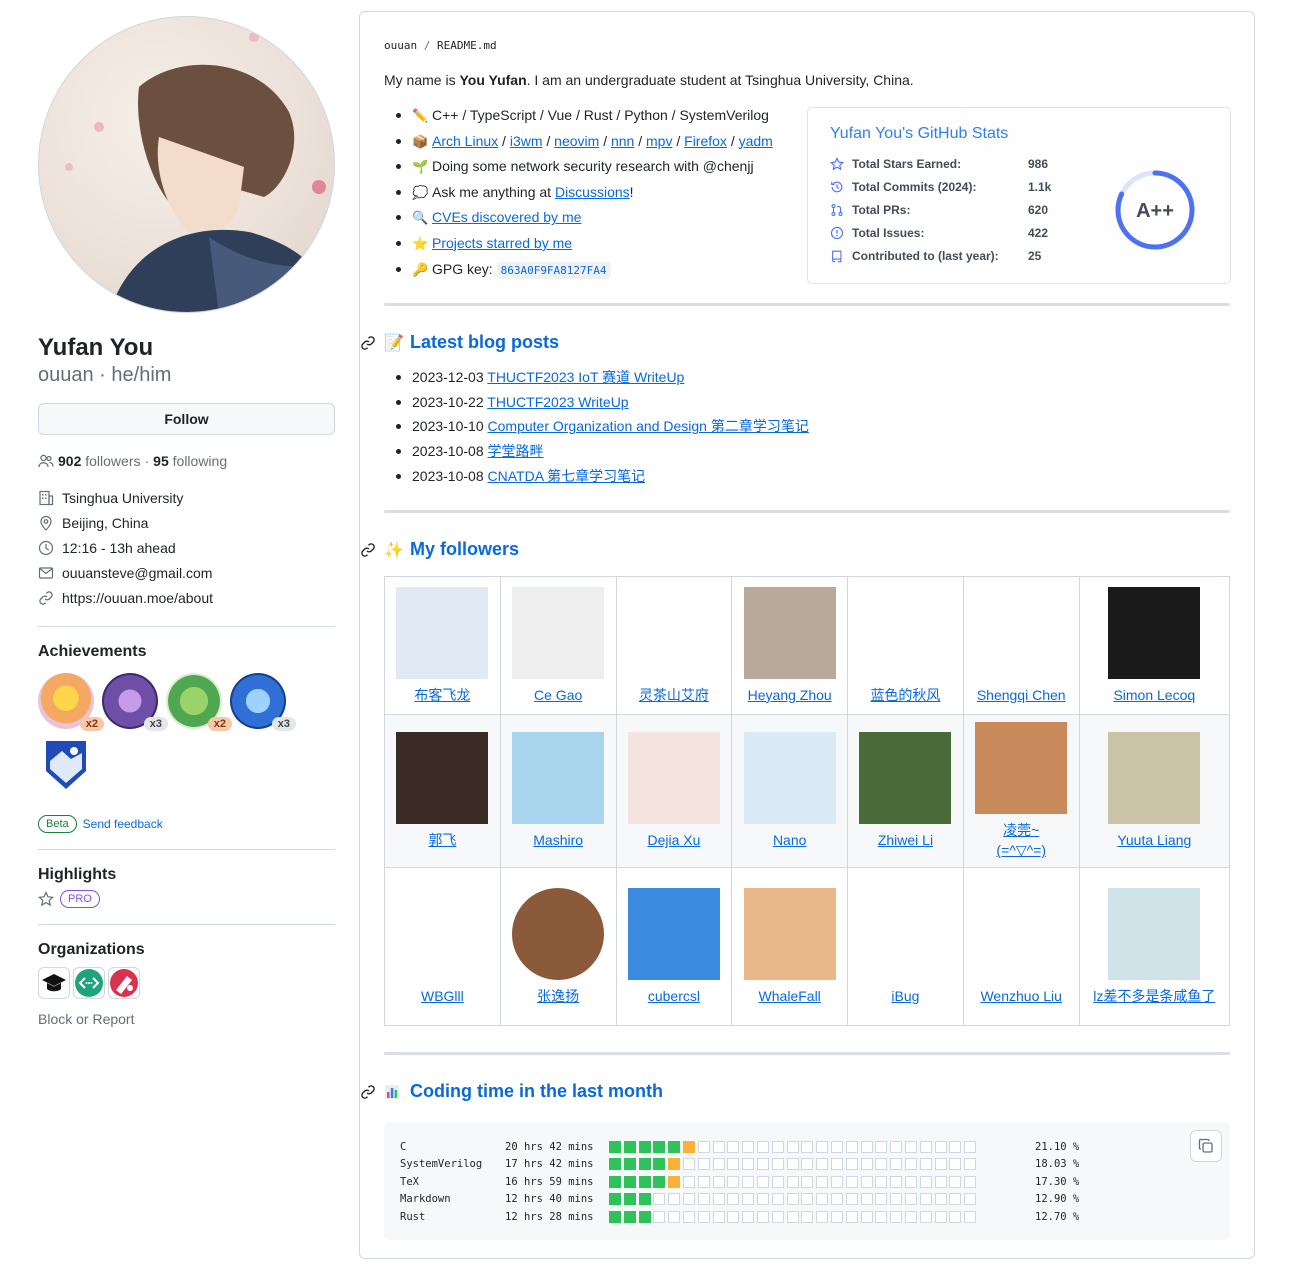  Describe the element at coordinates (516, 451) in the screenshot. I see `blog-post-link: 学堂路畔` at that location.